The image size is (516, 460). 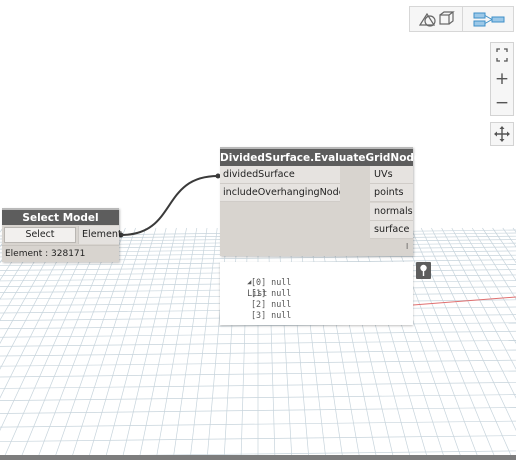 I want to click on zoom-to-fit-icon, so click(x=502, y=55).